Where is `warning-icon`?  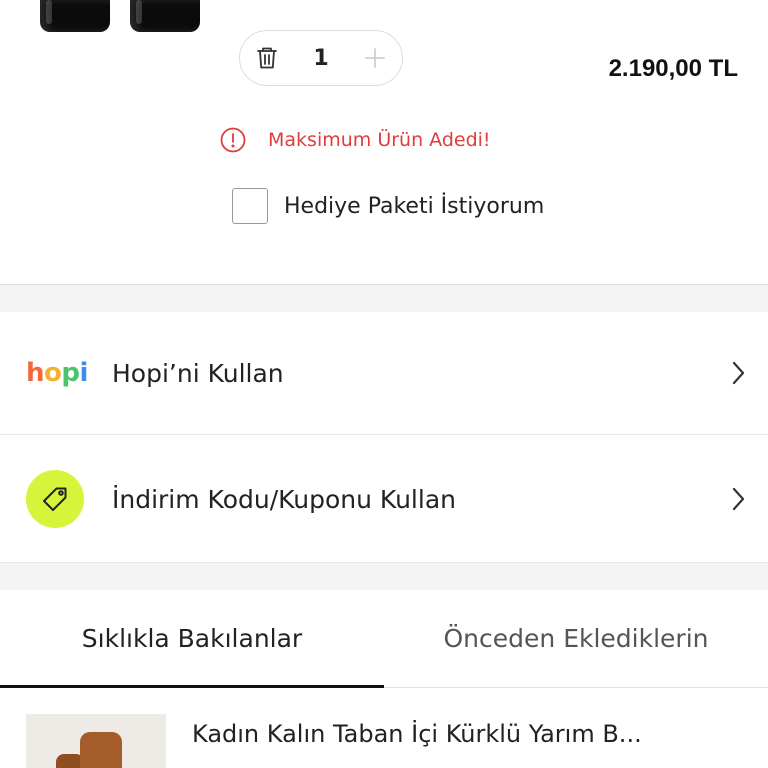 warning-icon is located at coordinates (233, 140).